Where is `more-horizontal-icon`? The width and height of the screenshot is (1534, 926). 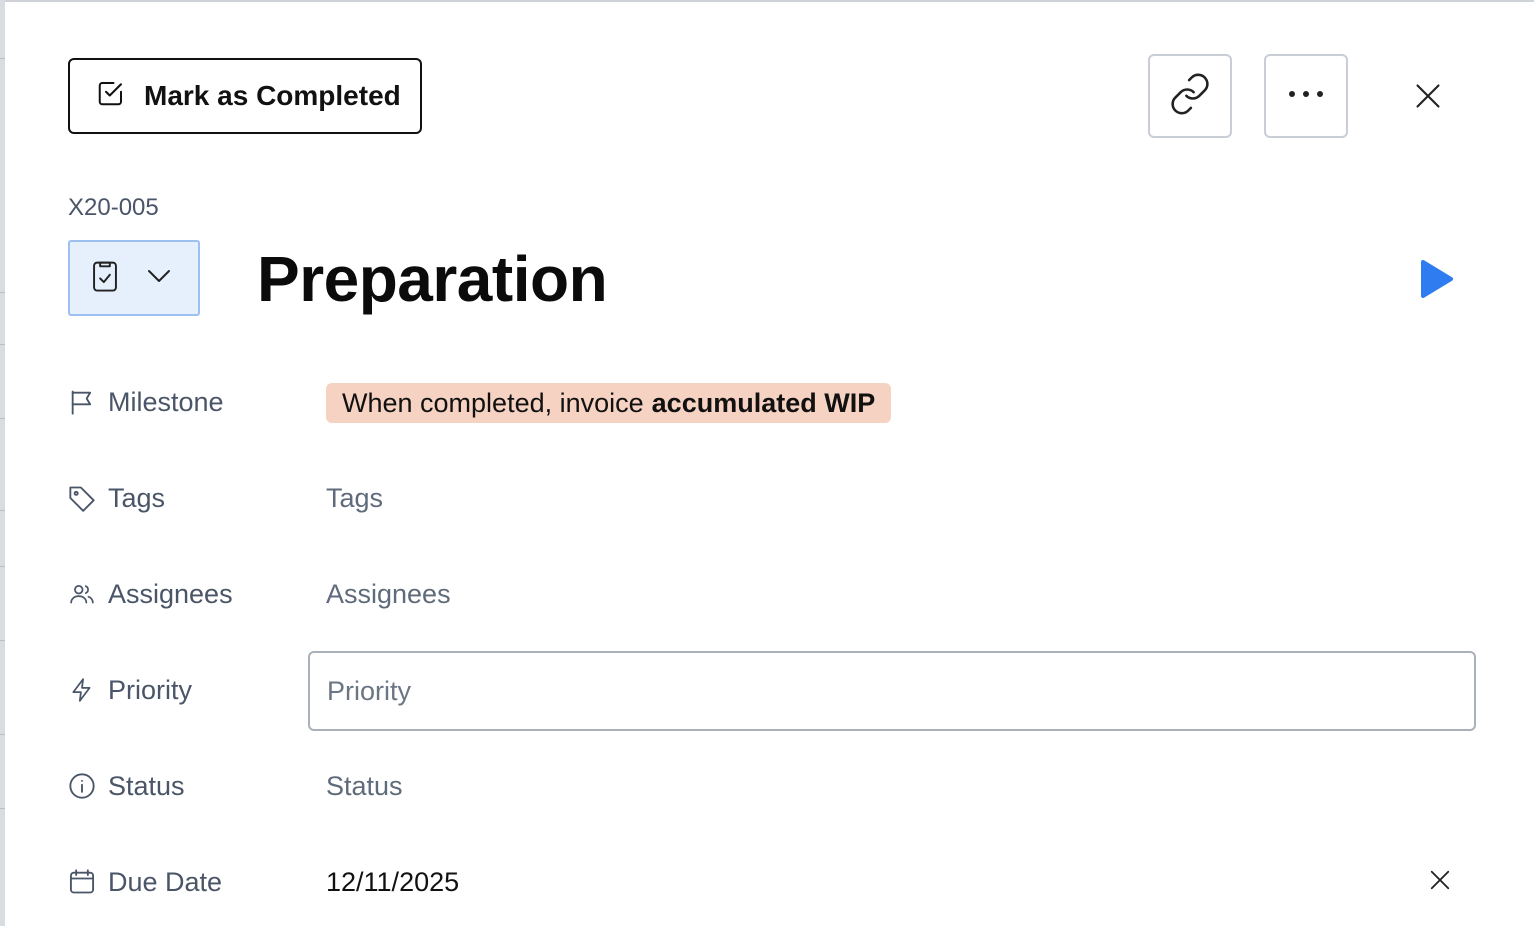 more-horizontal-icon is located at coordinates (1306, 96).